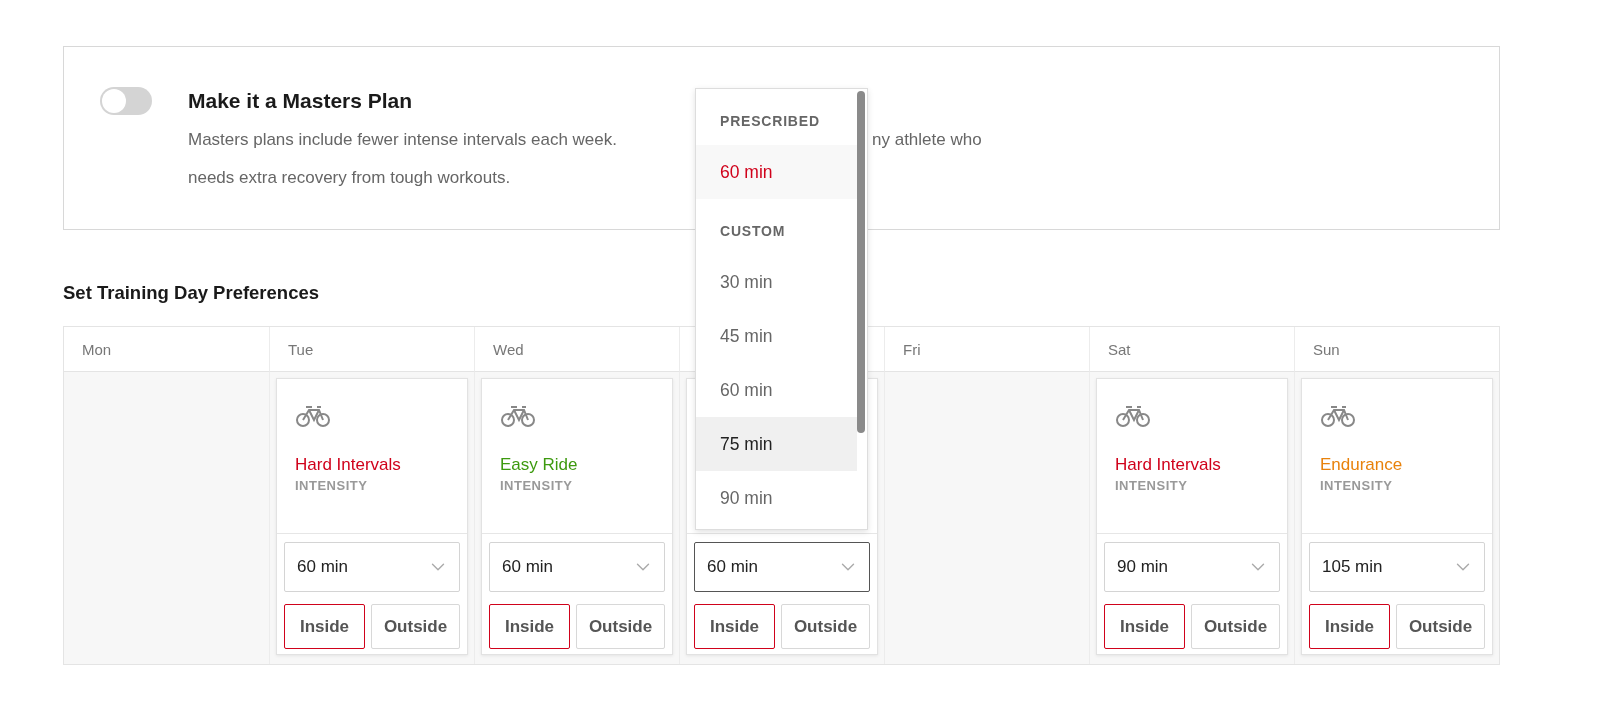 The image size is (1600, 706). What do you see at coordinates (97, 349) in the screenshot?
I see `day-header: Mon` at bounding box center [97, 349].